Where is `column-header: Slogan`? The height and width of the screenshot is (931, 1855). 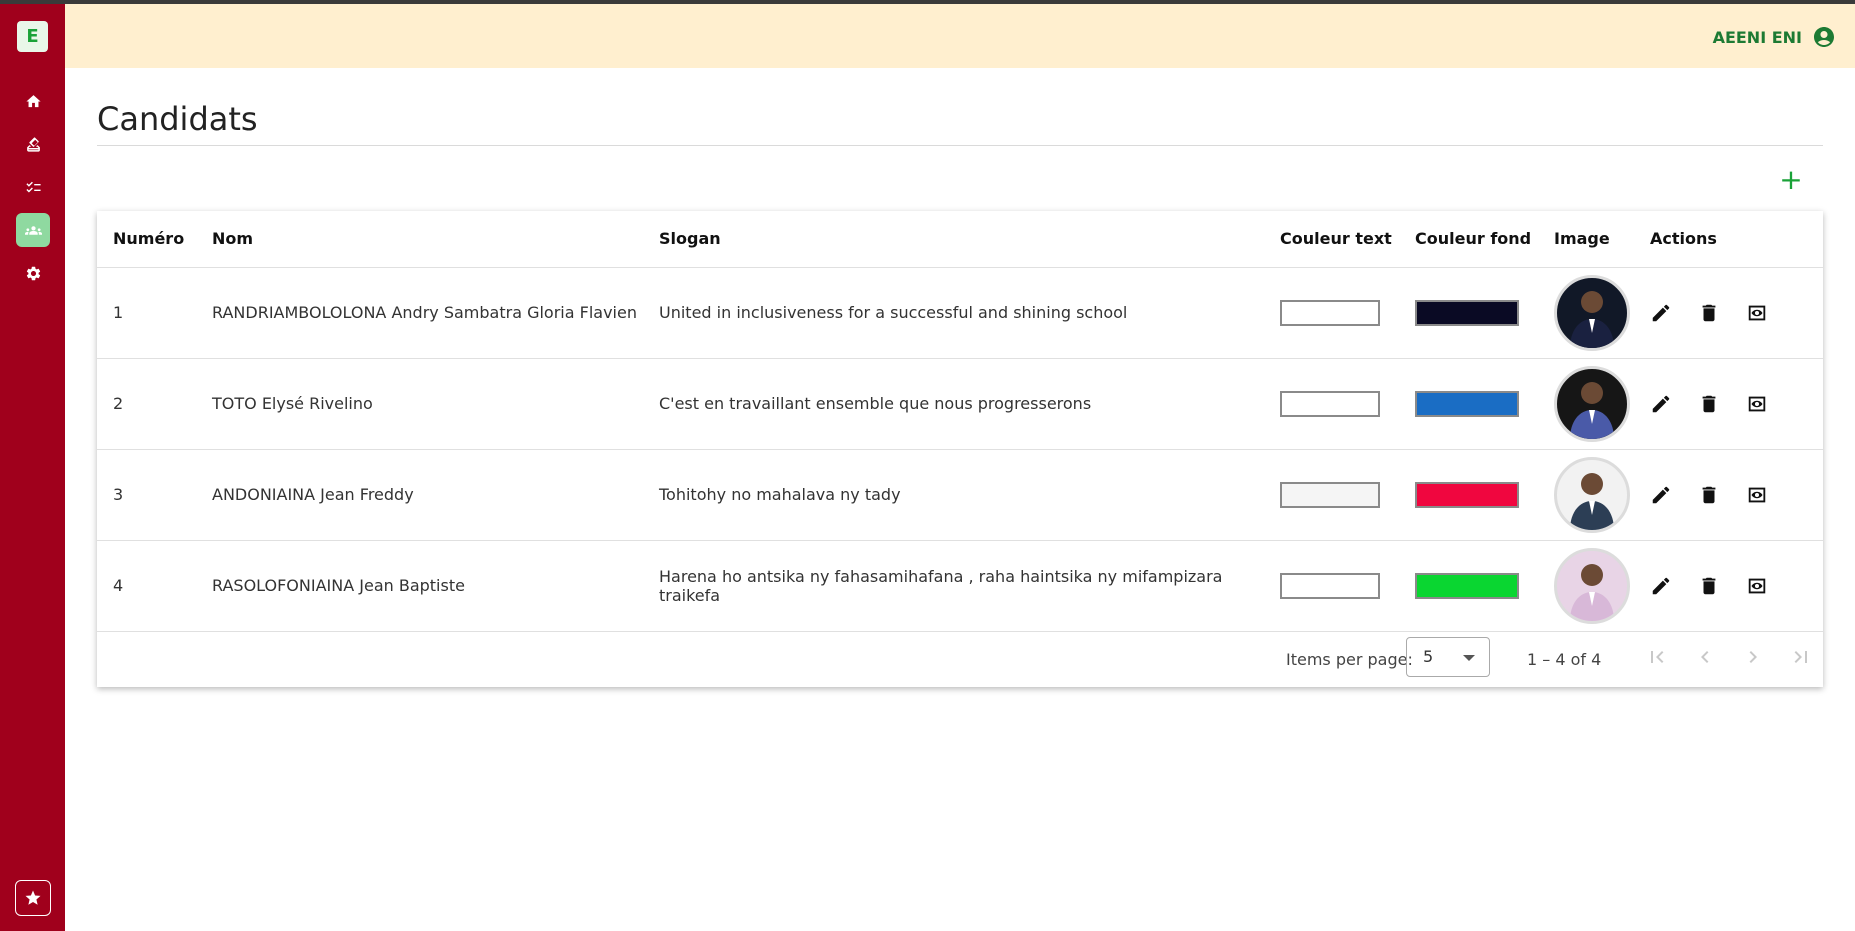
column-header: Slogan is located at coordinates (953, 239).